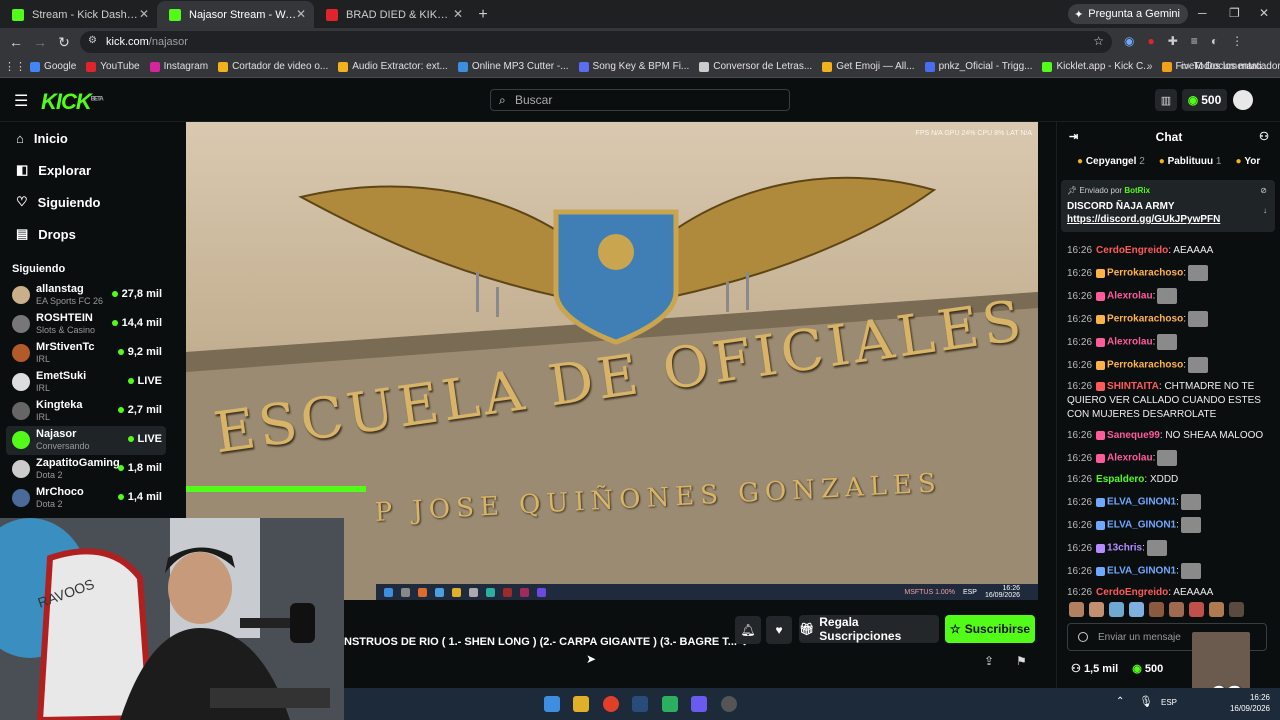 The width and height of the screenshot is (1280, 720). What do you see at coordinates (1098, 41) in the screenshot?
I see `bookmark-star-icon: ☆` at bounding box center [1098, 41].